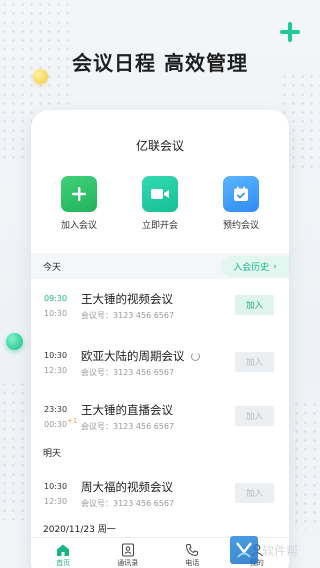 Image resolution: width=320 pixels, height=568 pixels. Describe the element at coordinates (79, 194) in the screenshot. I see `plus-icon` at that location.